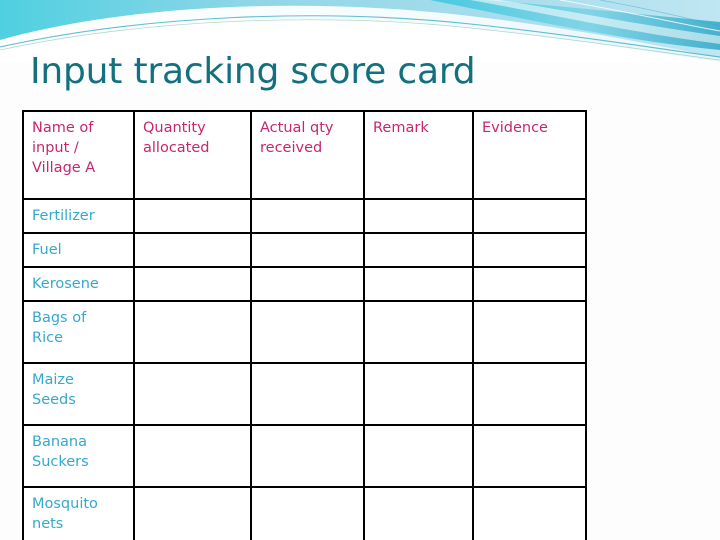 This screenshot has height=540, width=720. I want to click on cell-kerosene-actual-qty-received, so click(307, 284).